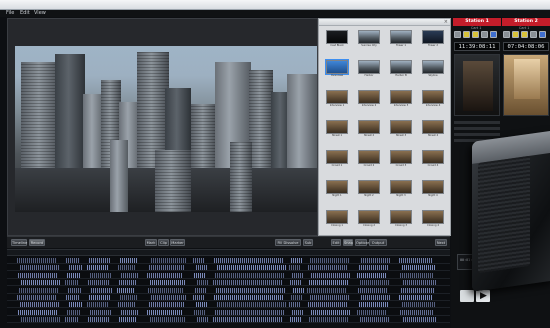  Describe the element at coordinates (177, 242) in the screenshot. I see `marker-button: Marker` at that location.